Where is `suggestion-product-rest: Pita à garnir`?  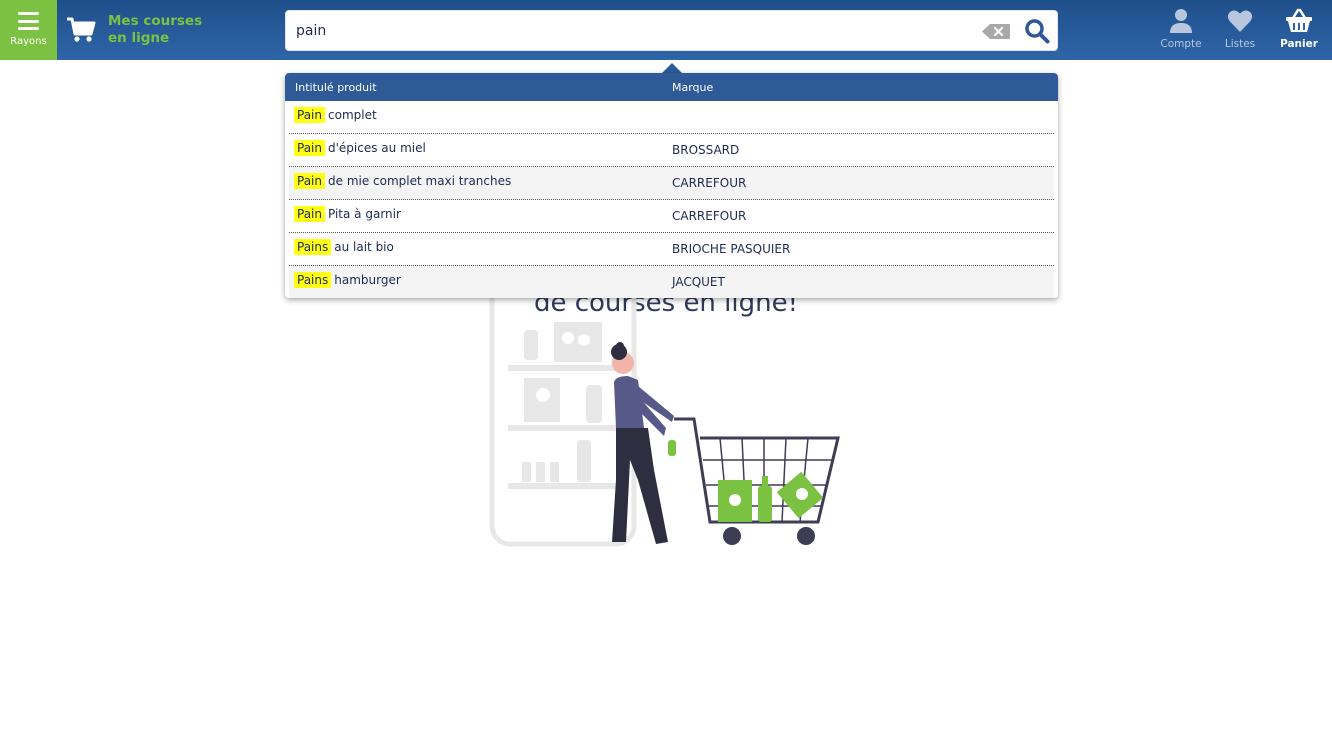
suggestion-product-rest: Pita à garnir is located at coordinates (364, 214).